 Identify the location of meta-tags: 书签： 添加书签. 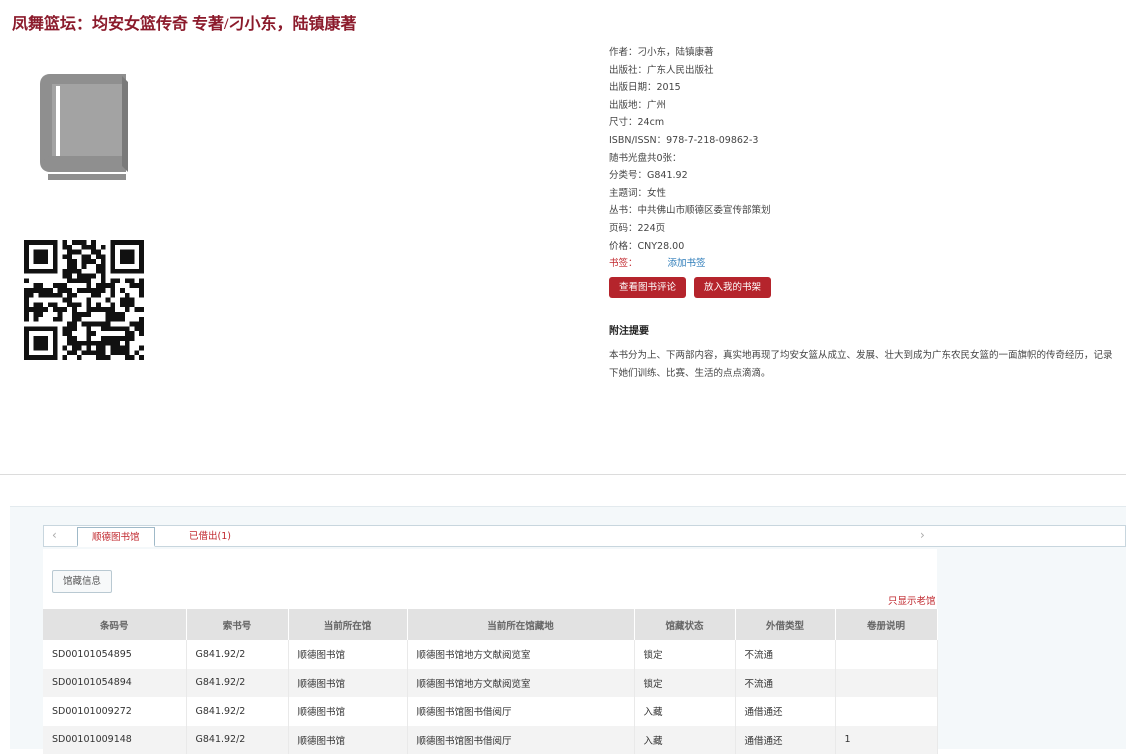
(690, 264).